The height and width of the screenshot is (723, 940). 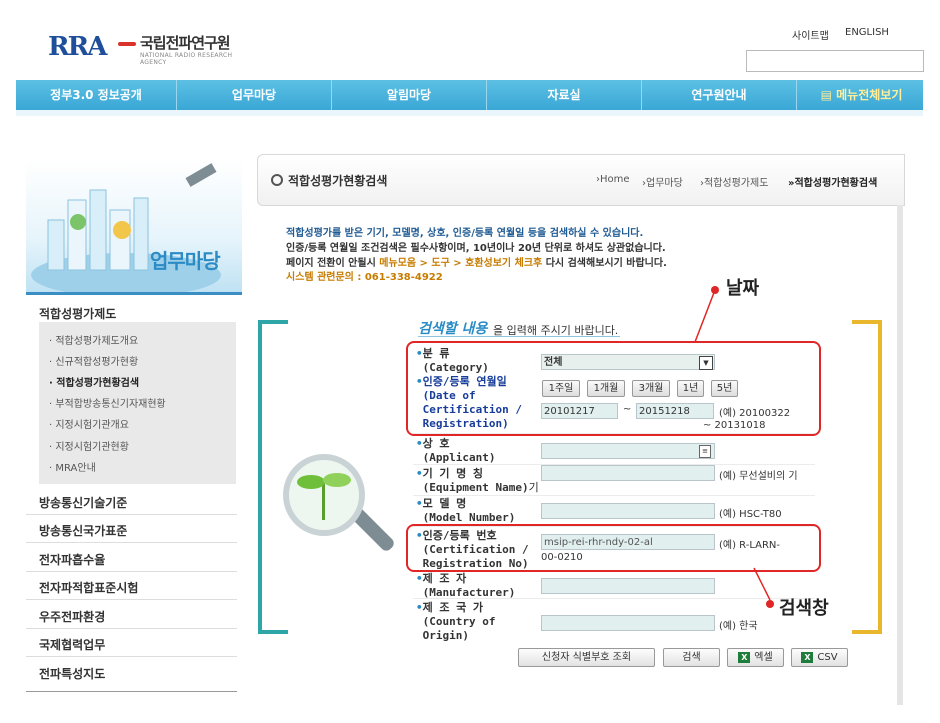 I want to click on breadcrumb-label: Home, so click(x=615, y=179).